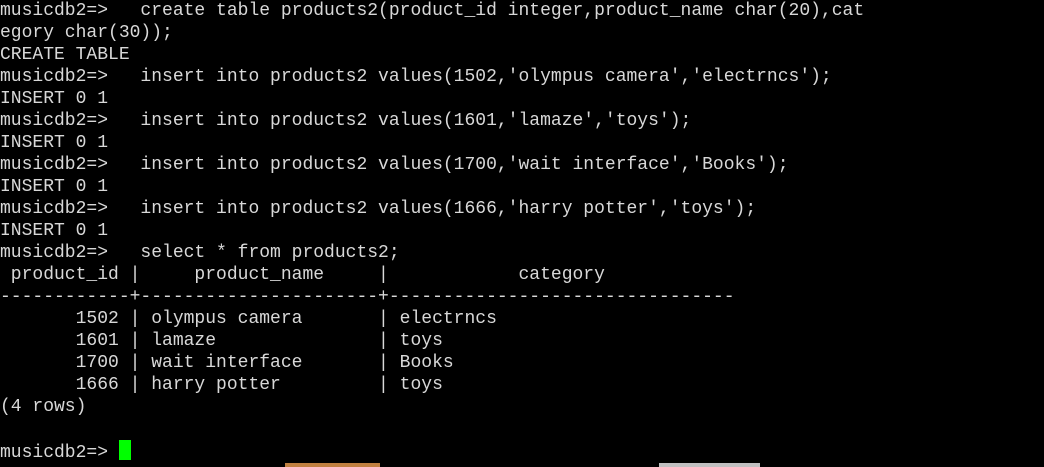  I want to click on result-row: 1502 | olympus camera | electrncs, so click(248, 319).